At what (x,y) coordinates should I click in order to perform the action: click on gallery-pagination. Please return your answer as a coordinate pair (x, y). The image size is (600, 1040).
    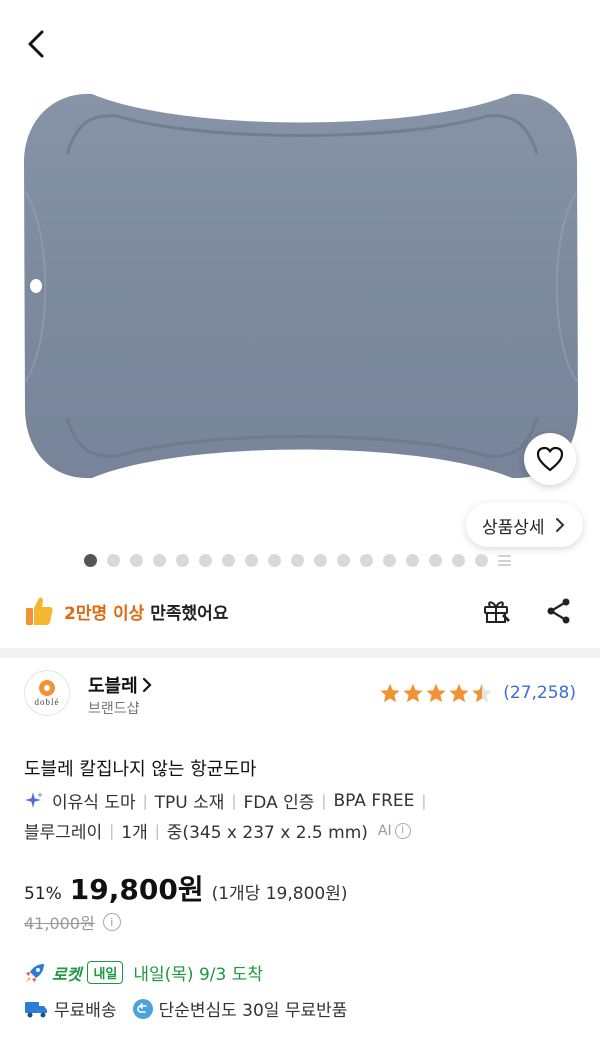
    Looking at the image, I should click on (297, 560).